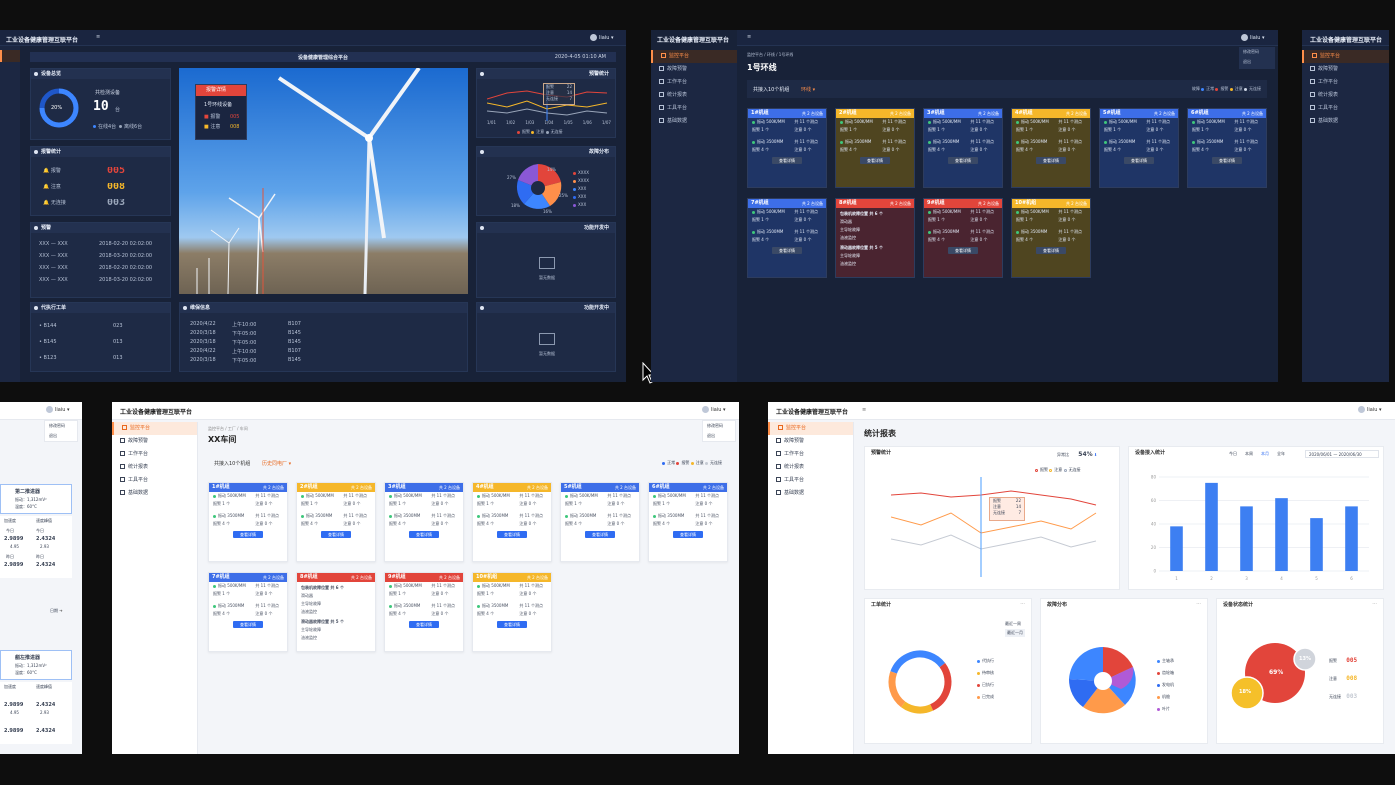 The image size is (1395, 785). What do you see at coordinates (1342, 454) in the screenshot?
I see `date-range-picker: 2020/06/01 — 2020/06/30` at bounding box center [1342, 454].